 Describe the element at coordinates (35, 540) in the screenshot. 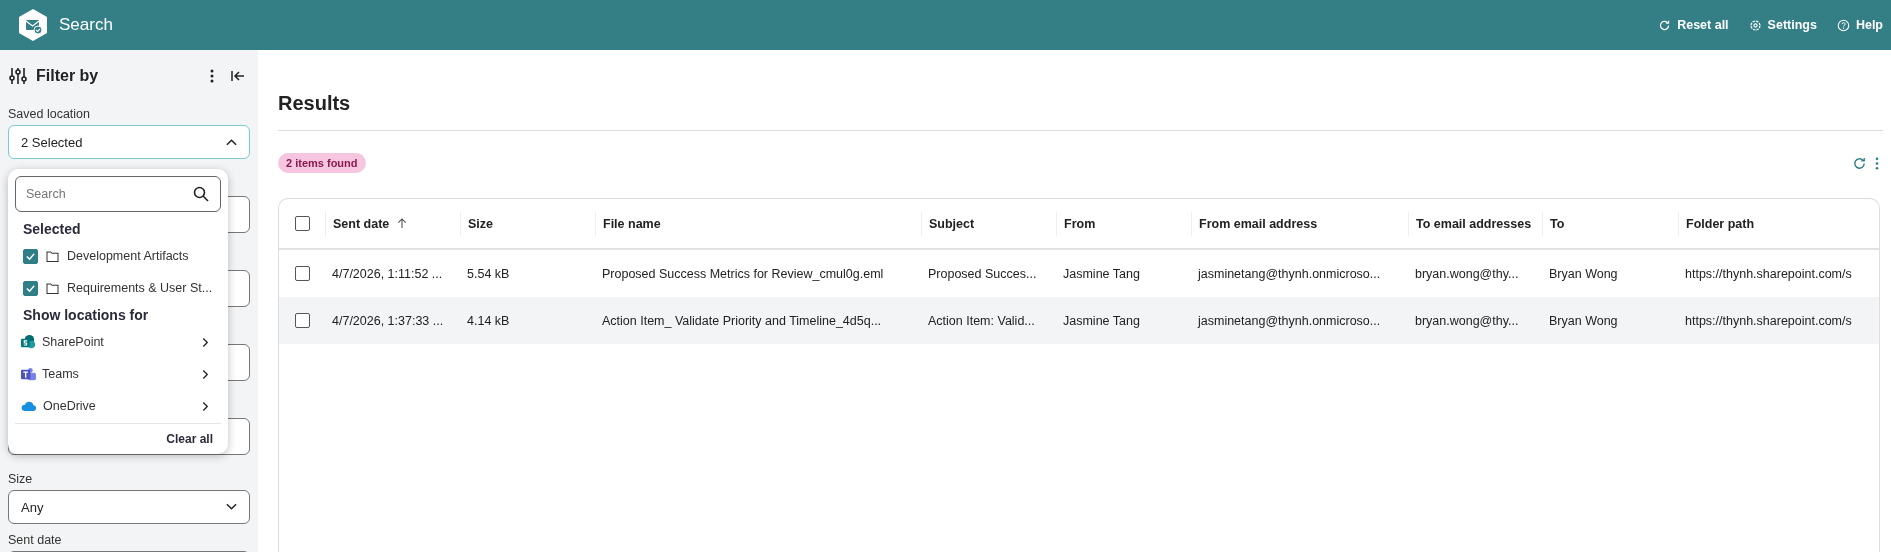

I see `field-label: Sent date` at that location.